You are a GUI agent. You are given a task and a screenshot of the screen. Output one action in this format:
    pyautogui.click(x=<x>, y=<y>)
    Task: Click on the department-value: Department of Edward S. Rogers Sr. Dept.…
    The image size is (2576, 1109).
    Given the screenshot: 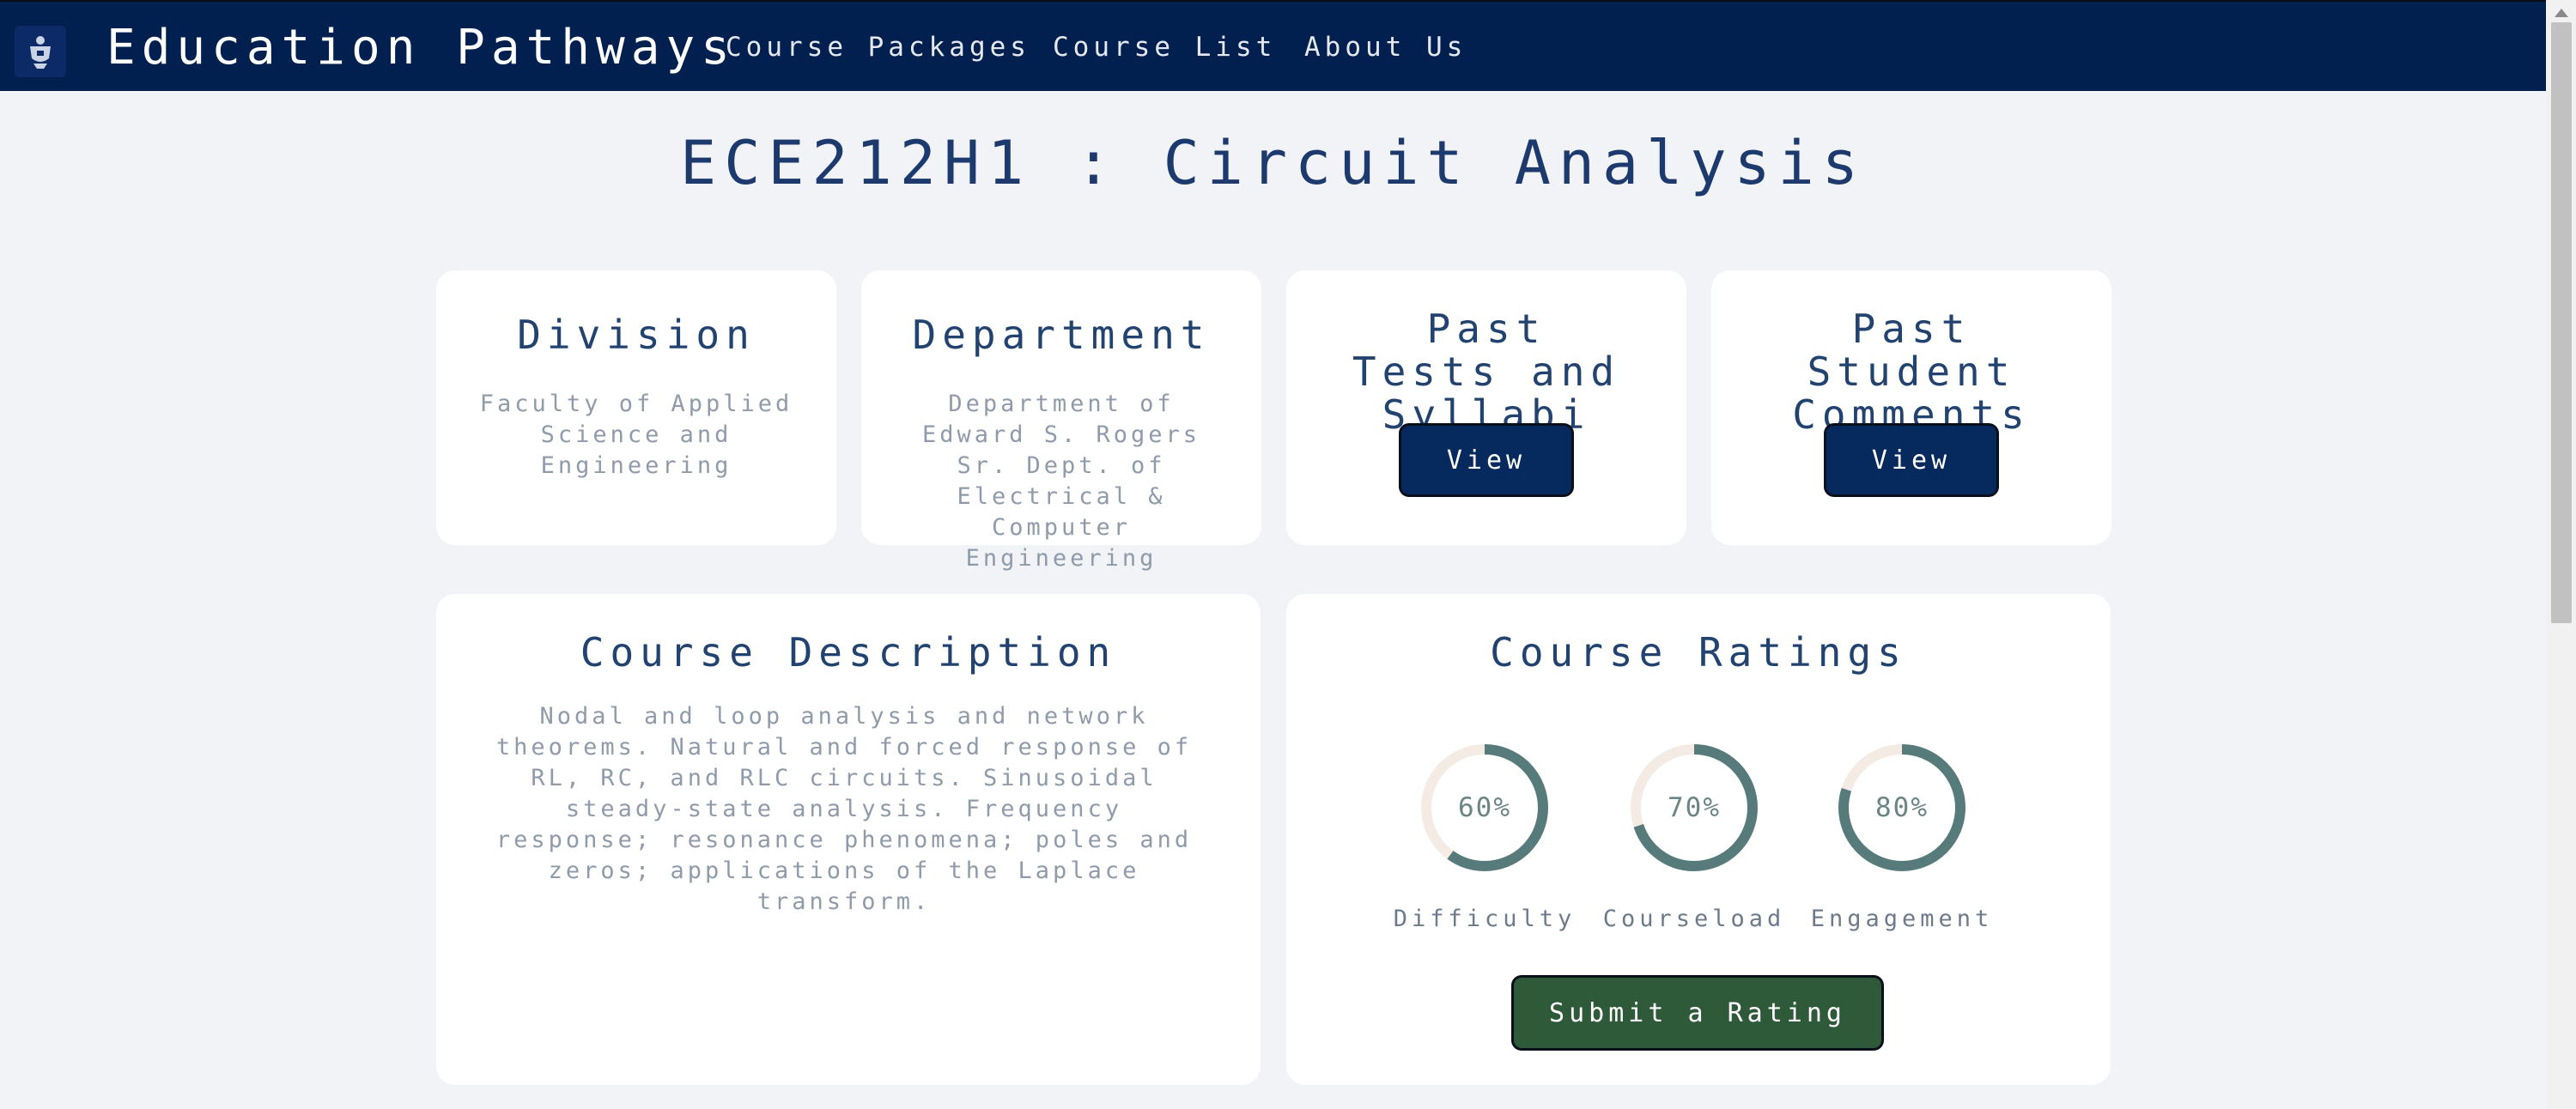 What is the action you would take?
    pyautogui.click(x=1061, y=482)
    